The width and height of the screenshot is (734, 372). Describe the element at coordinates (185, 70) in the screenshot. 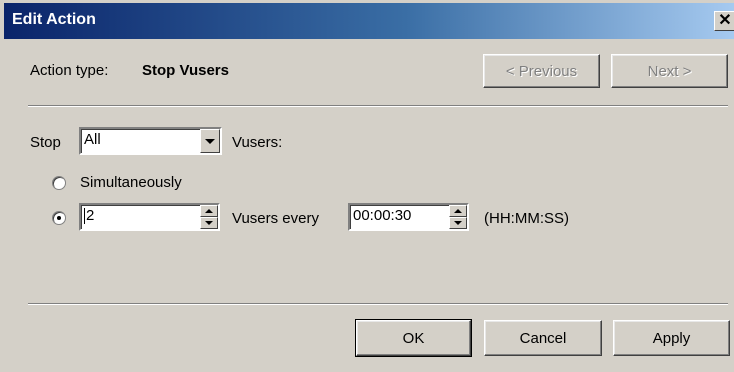

I see `action-type-value: Stop Vusers` at that location.